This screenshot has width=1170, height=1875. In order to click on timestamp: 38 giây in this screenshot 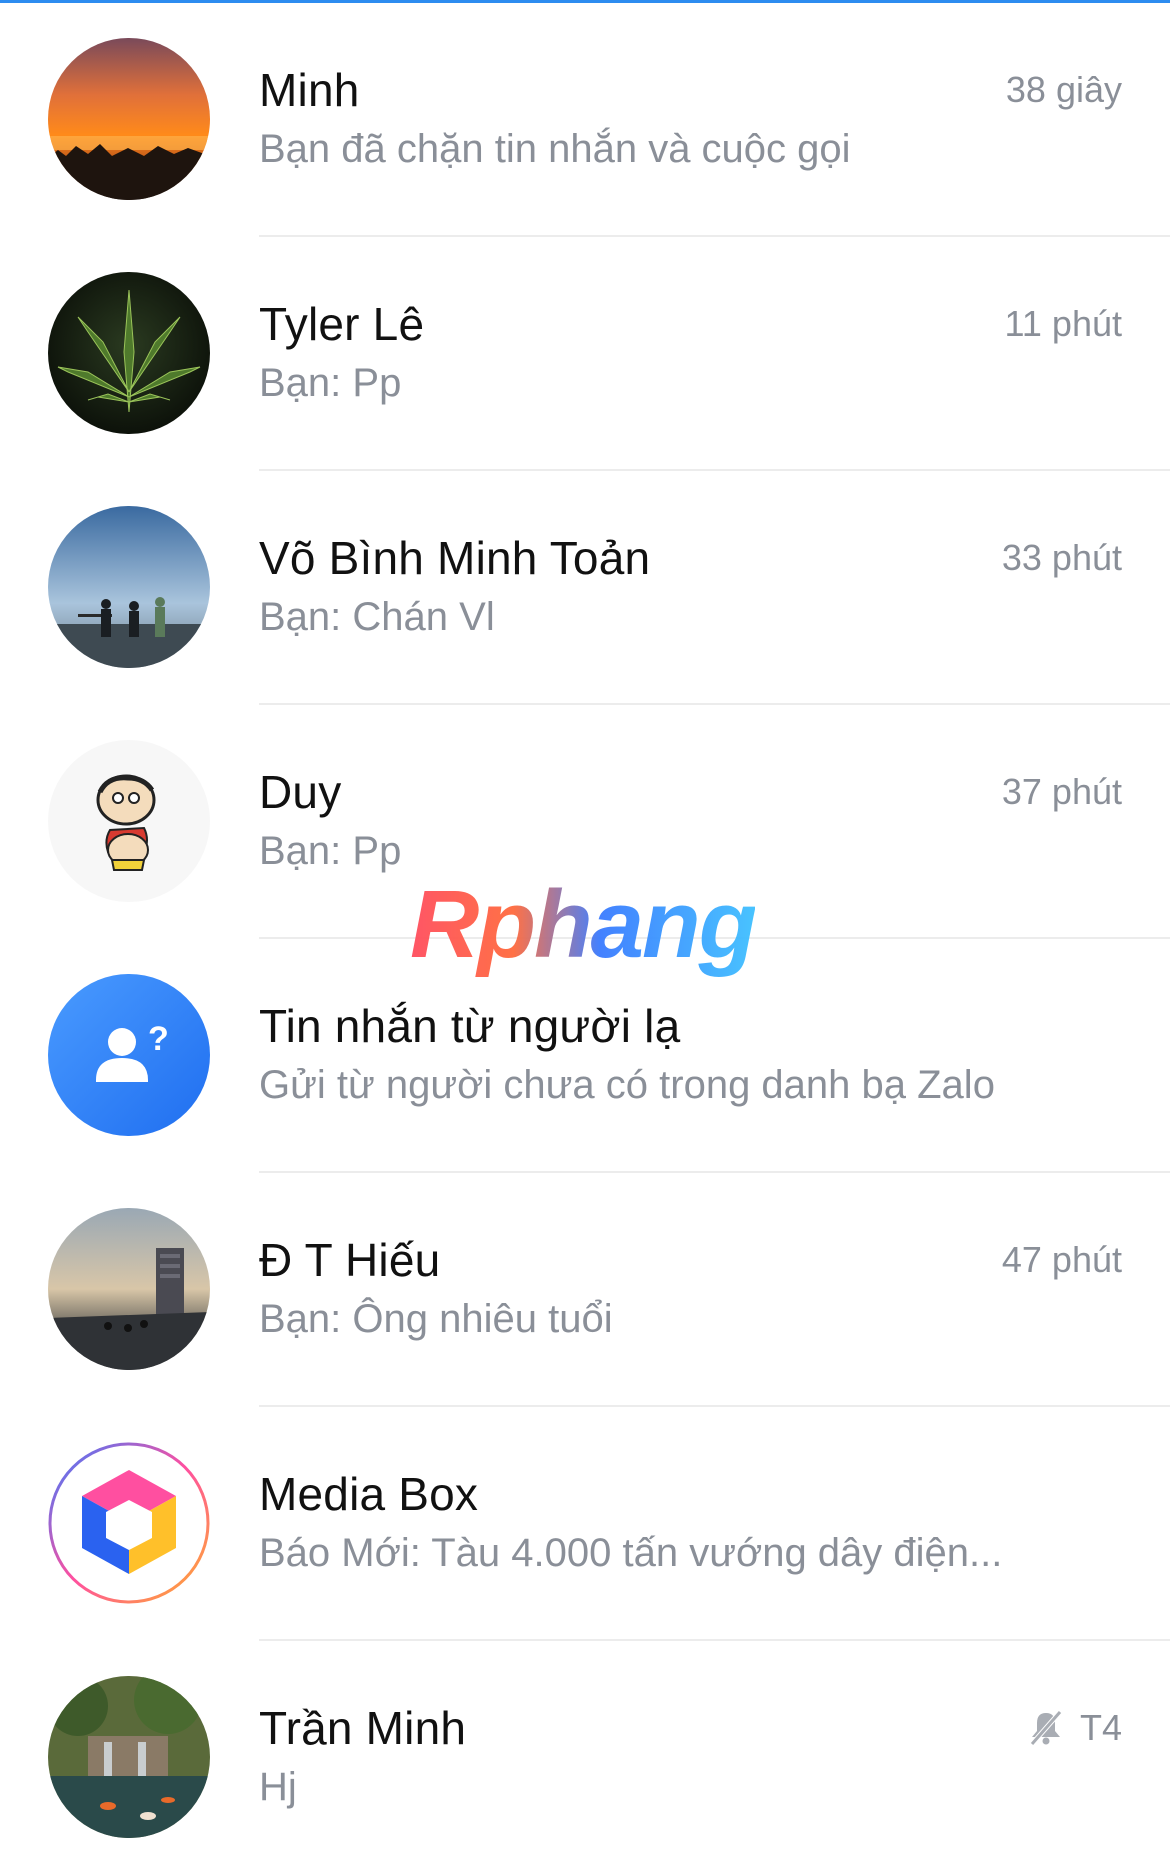, I will do `click(1064, 90)`.